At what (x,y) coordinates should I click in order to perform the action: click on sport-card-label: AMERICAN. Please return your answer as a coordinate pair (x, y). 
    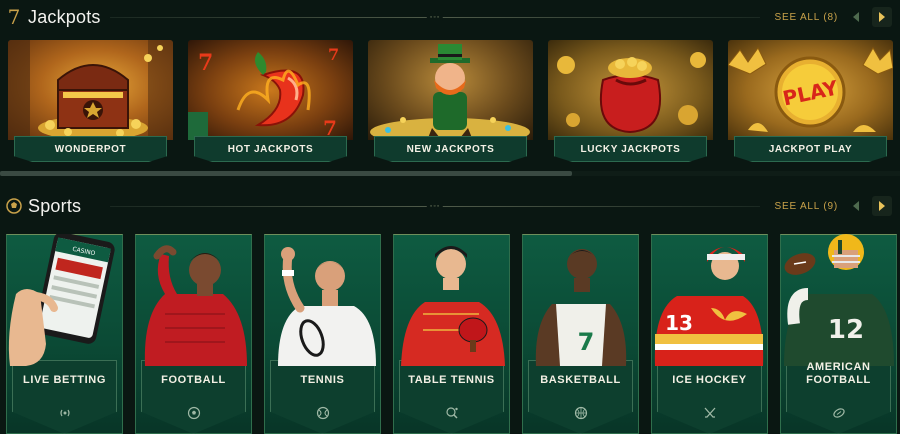
    Looking at the image, I should click on (838, 367).